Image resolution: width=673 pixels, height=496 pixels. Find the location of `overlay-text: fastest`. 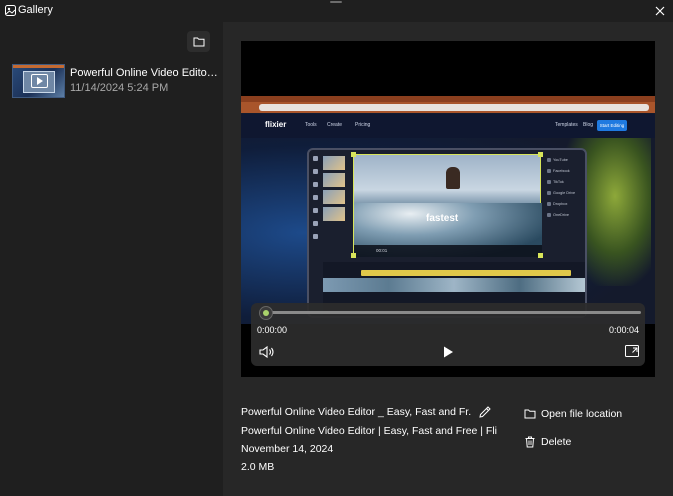

overlay-text: fastest is located at coordinates (442, 218).